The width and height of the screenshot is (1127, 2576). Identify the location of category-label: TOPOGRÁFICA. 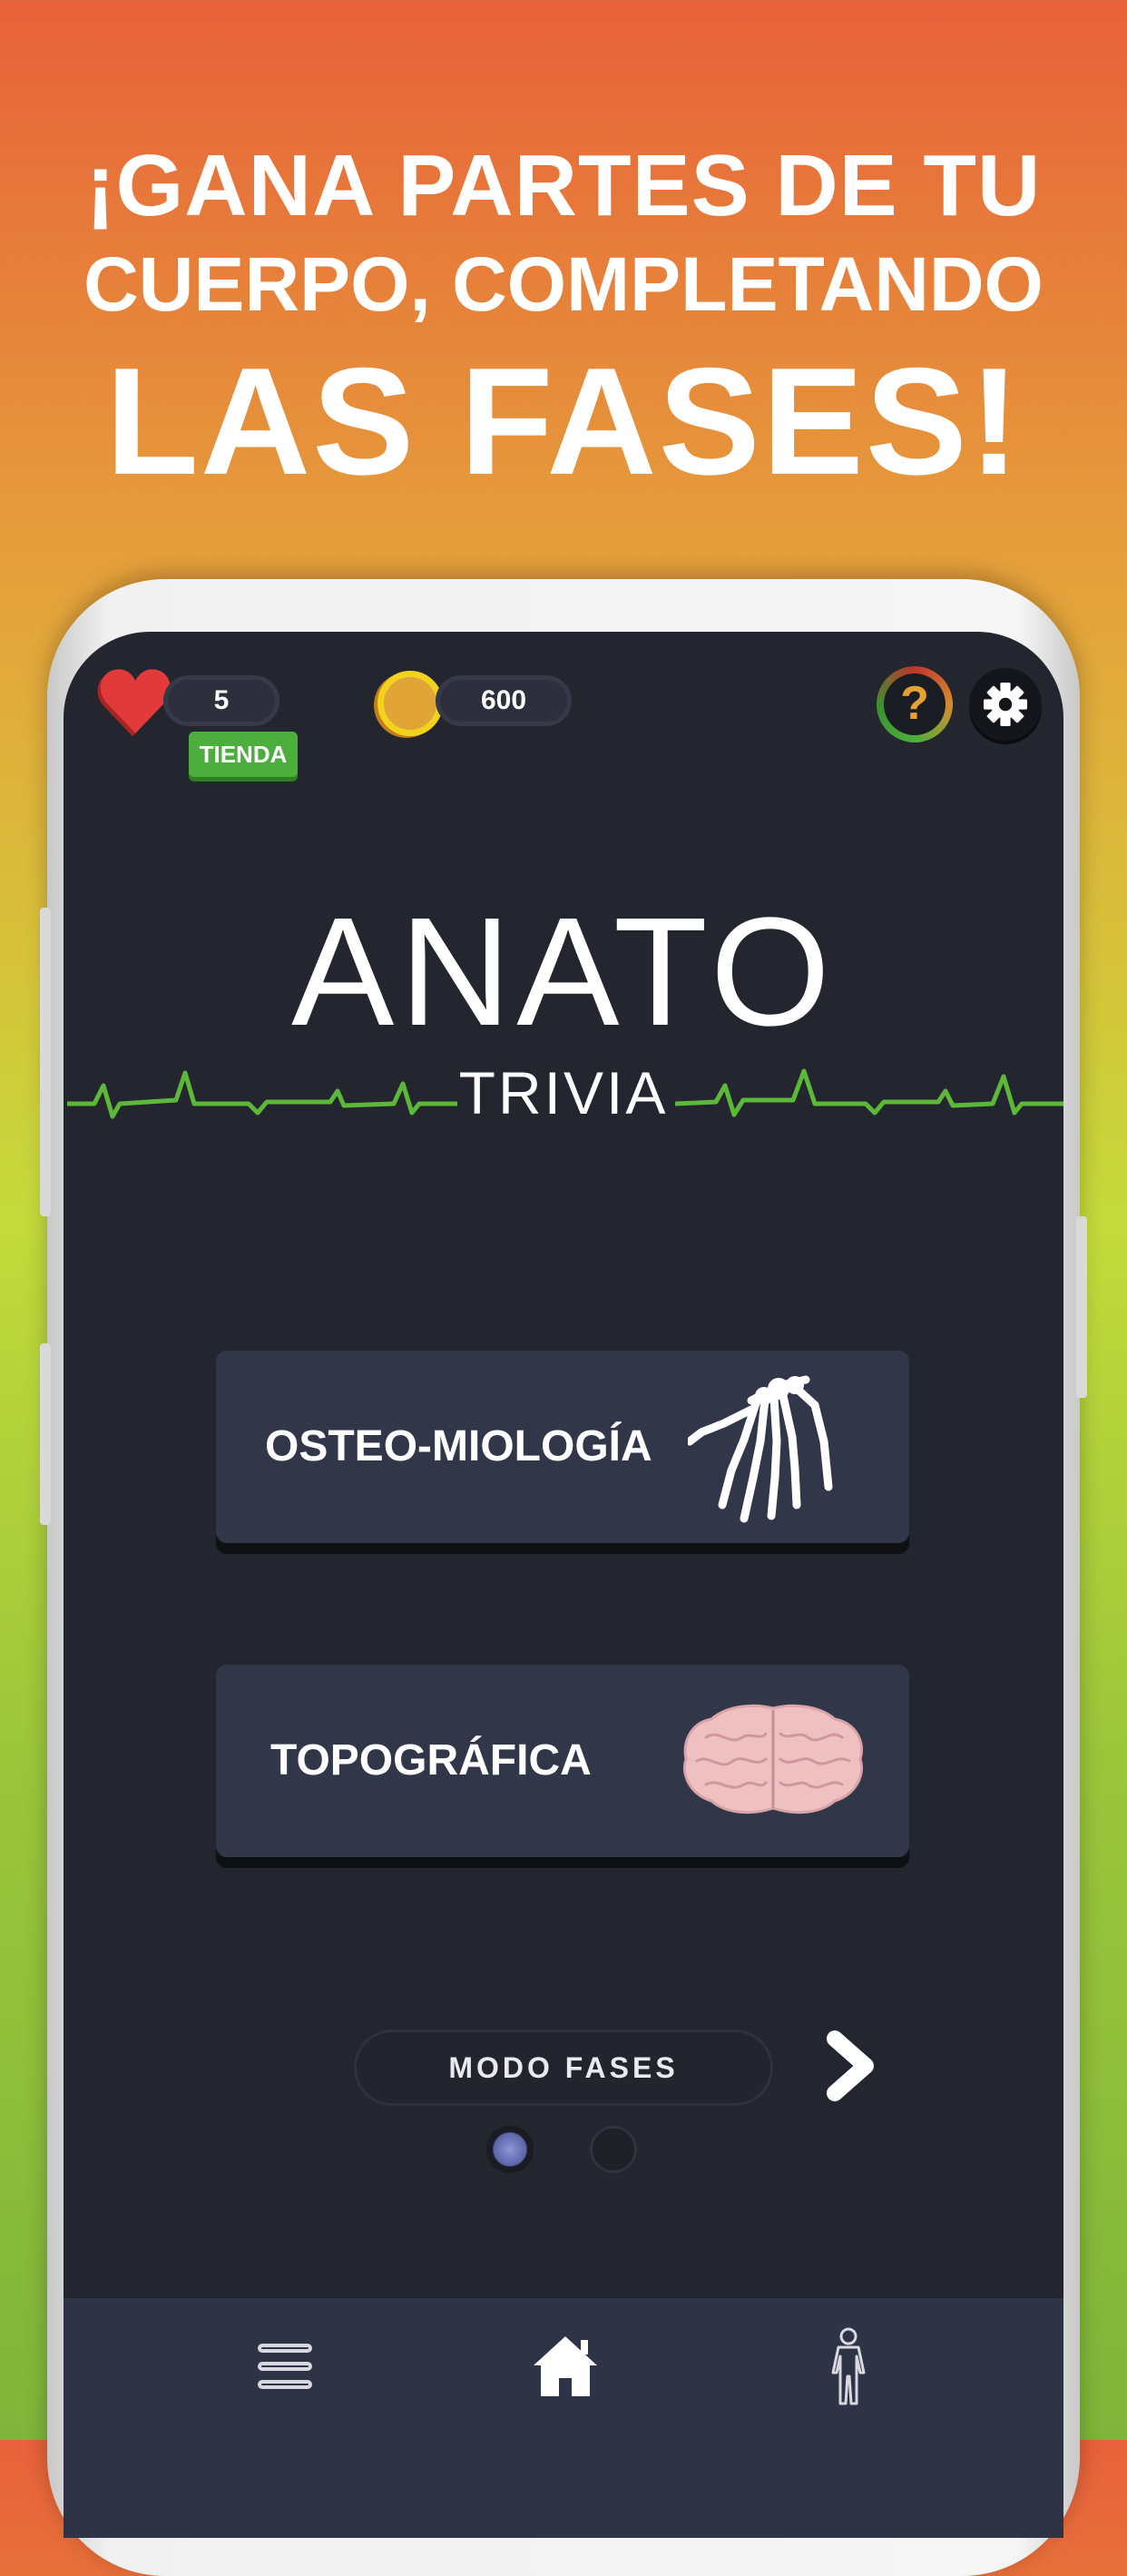
(431, 1760).